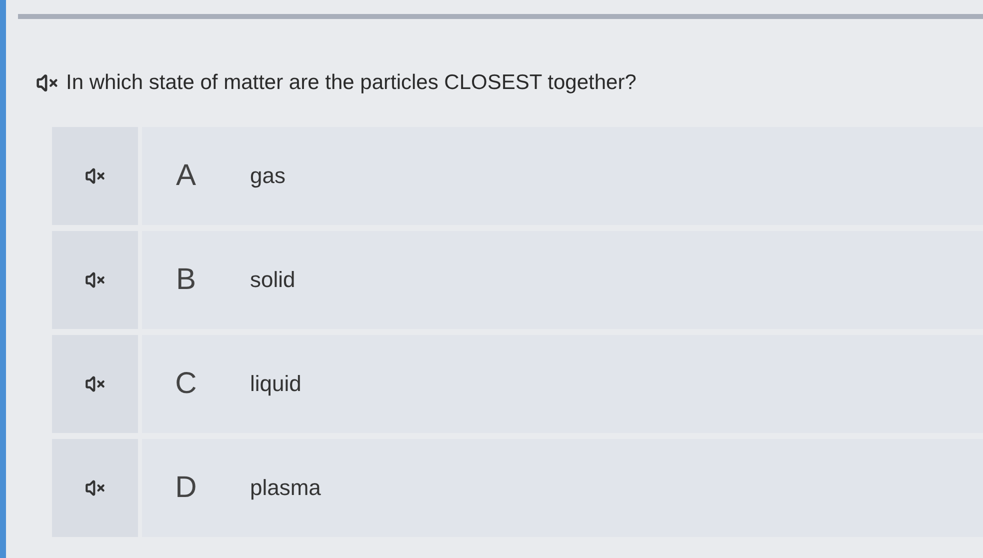 This screenshot has width=983, height=558. Describe the element at coordinates (186, 488) in the screenshot. I see `option-letter: D` at that location.